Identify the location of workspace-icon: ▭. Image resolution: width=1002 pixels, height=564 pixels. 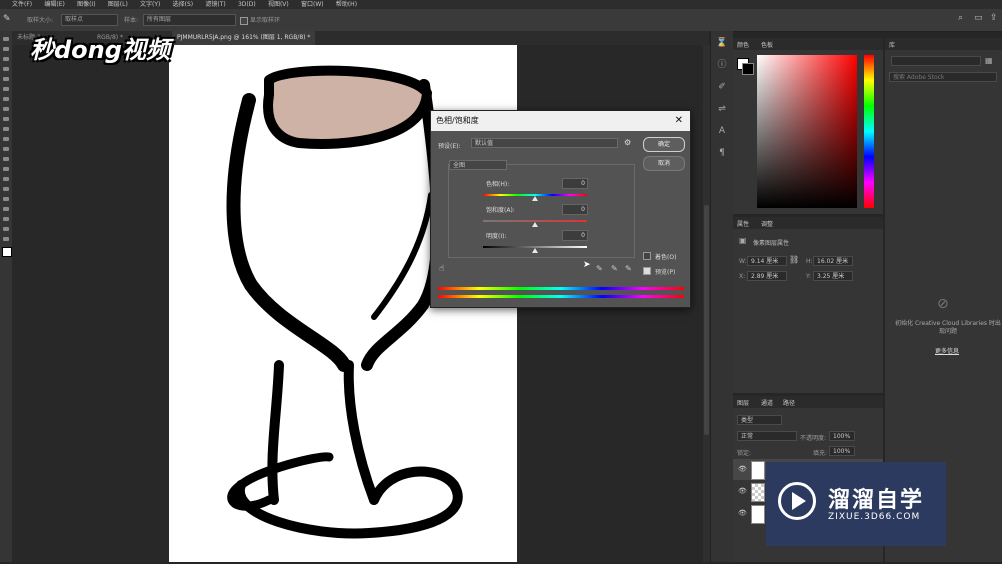
(978, 18).